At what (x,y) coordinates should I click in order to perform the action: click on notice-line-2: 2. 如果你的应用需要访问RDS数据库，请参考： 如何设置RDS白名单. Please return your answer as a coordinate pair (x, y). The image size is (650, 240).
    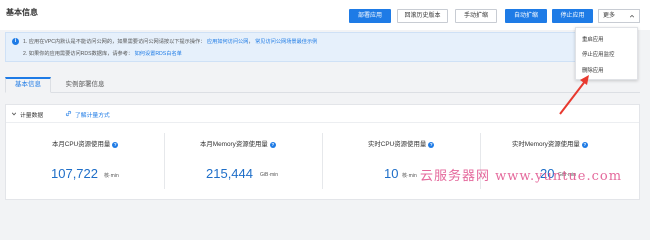
    Looking at the image, I should click on (102, 53).